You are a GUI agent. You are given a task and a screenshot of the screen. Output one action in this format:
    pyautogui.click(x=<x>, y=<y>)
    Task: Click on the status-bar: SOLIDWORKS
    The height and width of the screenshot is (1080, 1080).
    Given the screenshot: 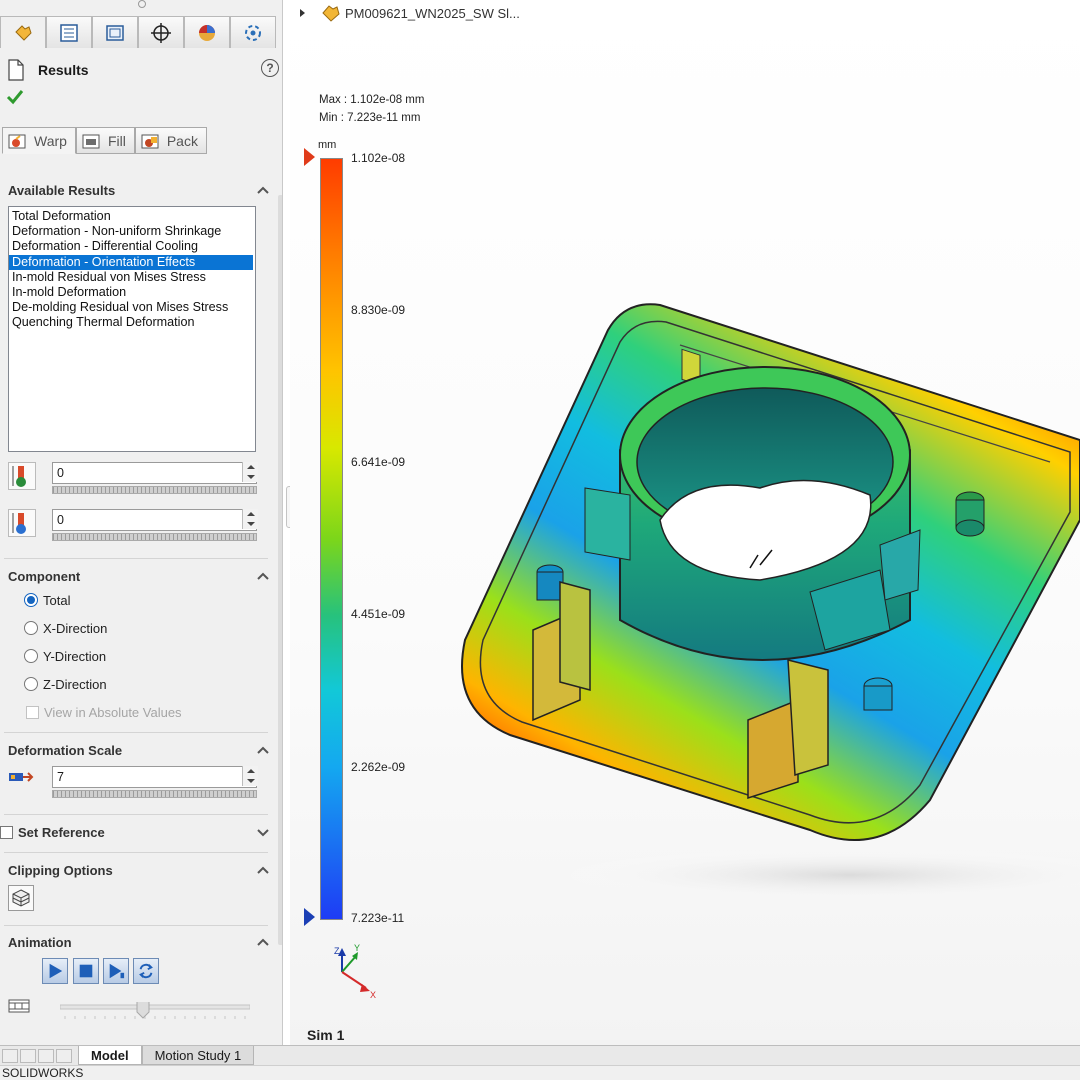 What is the action you would take?
    pyautogui.click(x=540, y=1072)
    